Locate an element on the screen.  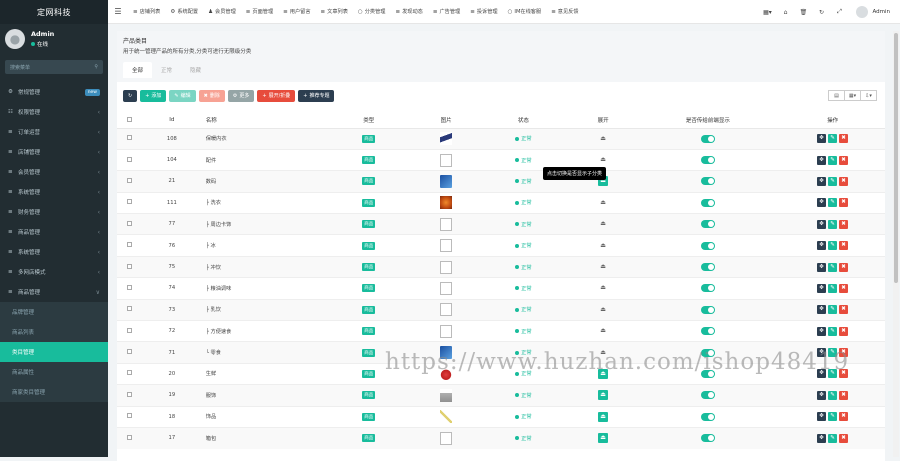
column-header: 类型 is located at coordinates (369, 121).